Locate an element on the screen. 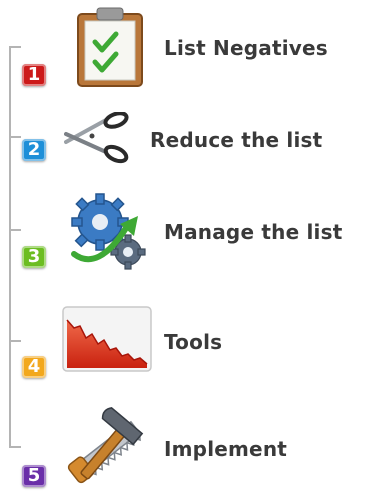 The width and height of the screenshot is (374, 491). step-5-label: Implement is located at coordinates (226, 449).